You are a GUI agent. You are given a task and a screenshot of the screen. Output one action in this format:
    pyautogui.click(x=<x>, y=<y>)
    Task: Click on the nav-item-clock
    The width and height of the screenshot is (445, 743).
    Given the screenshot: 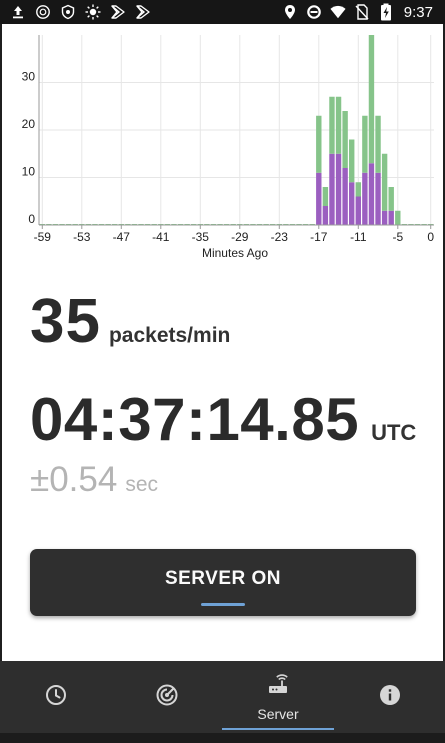 What is the action you would take?
    pyautogui.click(x=55, y=697)
    